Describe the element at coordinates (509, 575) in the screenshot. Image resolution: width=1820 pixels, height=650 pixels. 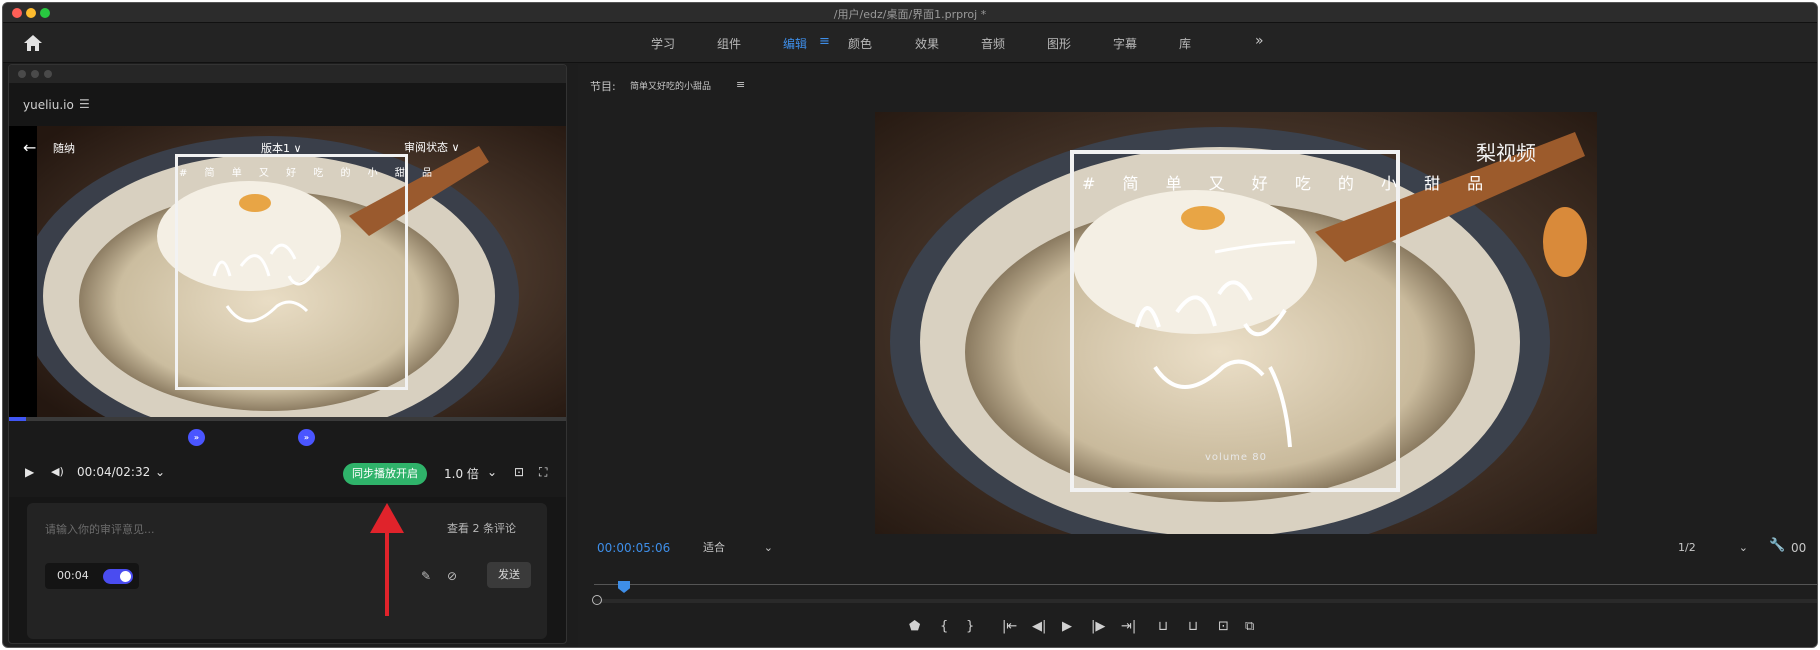
I see `send-button: 发送` at that location.